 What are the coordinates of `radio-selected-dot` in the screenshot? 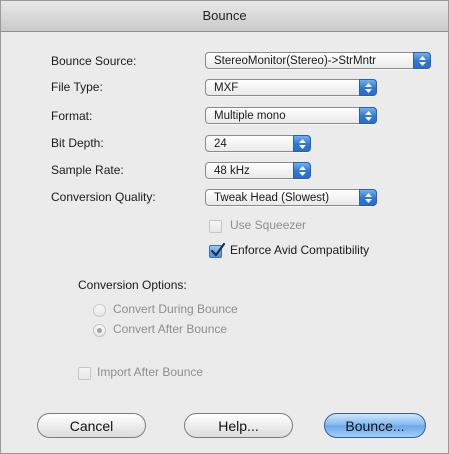 It's located at (99, 330).